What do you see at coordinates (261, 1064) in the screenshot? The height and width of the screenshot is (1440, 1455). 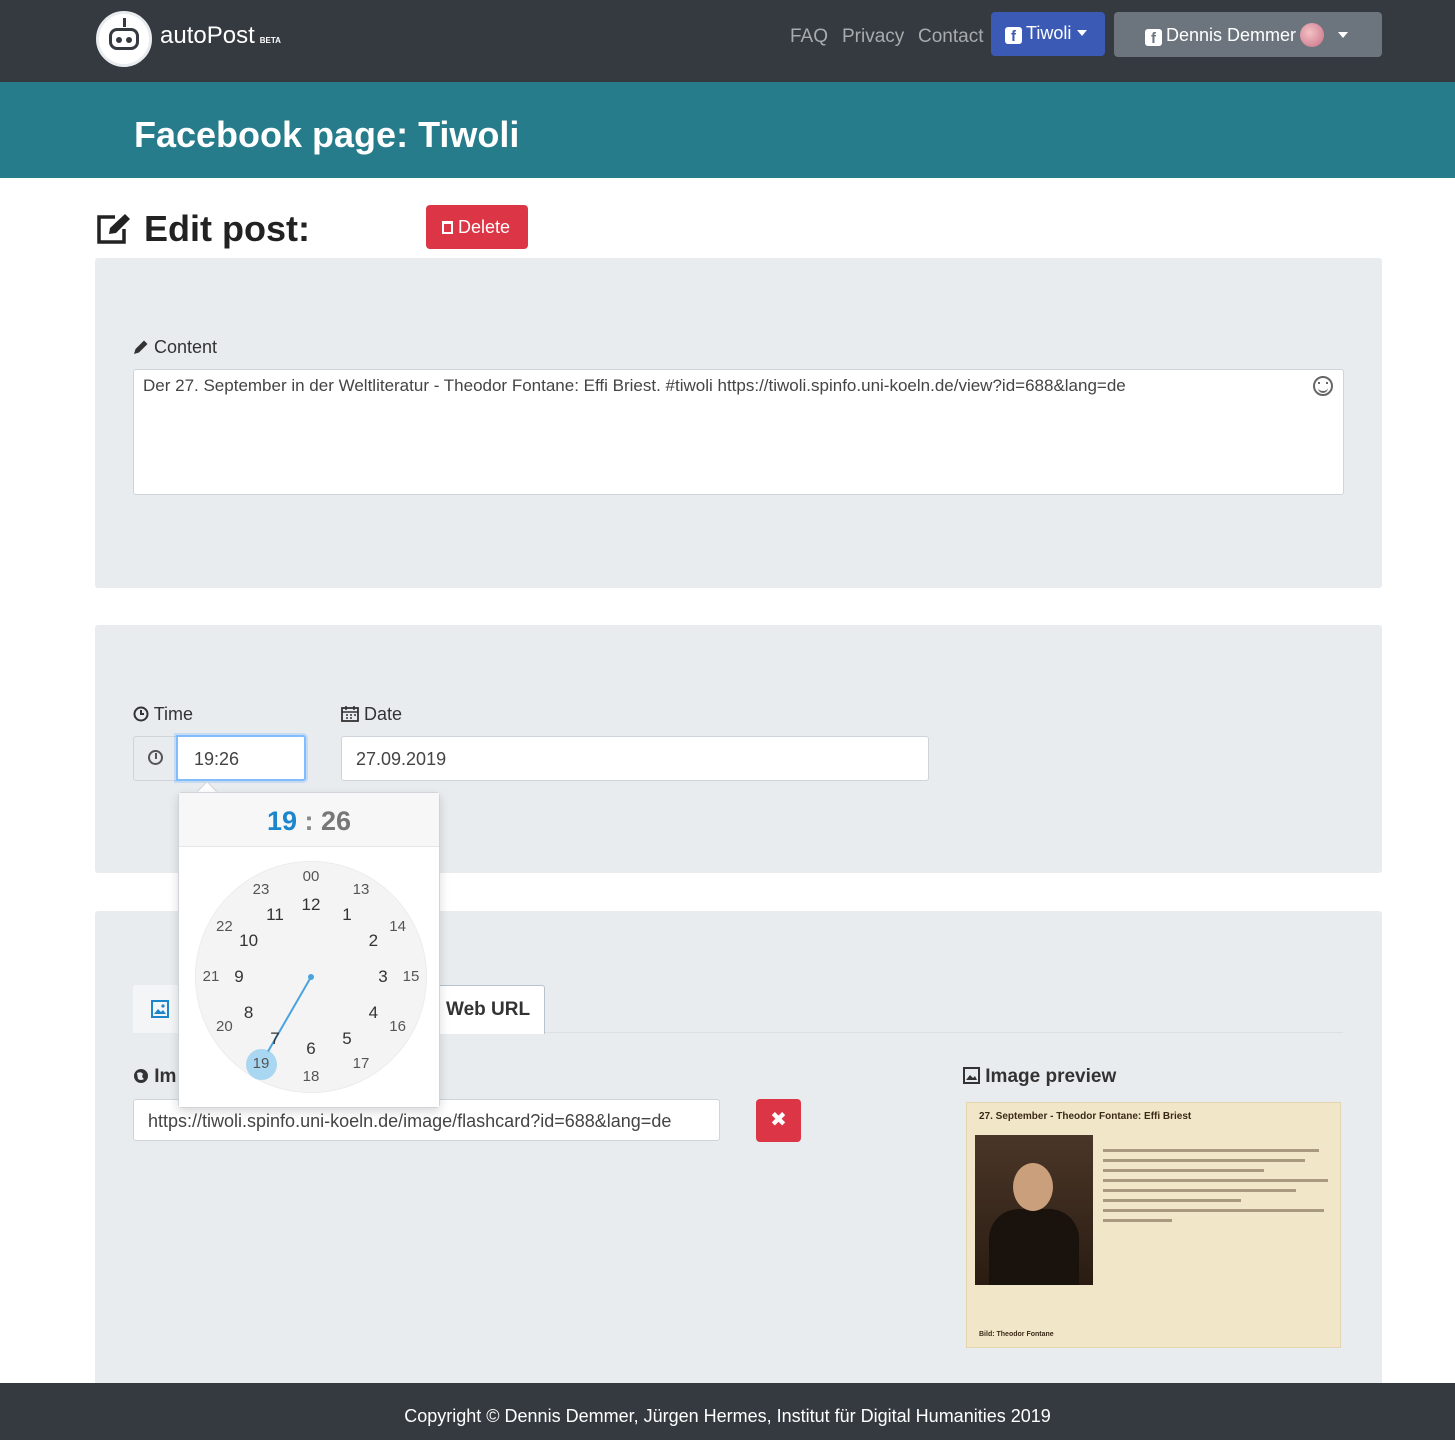 I see `clock-tick-outer-ring-19: 19` at bounding box center [261, 1064].